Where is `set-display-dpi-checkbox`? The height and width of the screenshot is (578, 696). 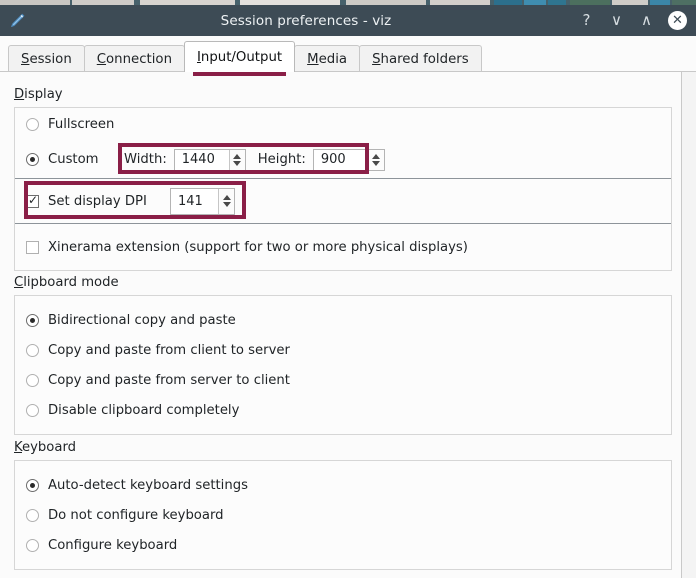 set-display-dpi-checkbox is located at coordinates (32, 200).